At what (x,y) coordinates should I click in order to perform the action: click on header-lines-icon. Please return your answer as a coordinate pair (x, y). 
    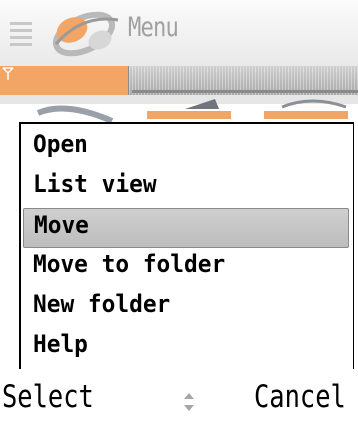
    Looking at the image, I should click on (21, 35).